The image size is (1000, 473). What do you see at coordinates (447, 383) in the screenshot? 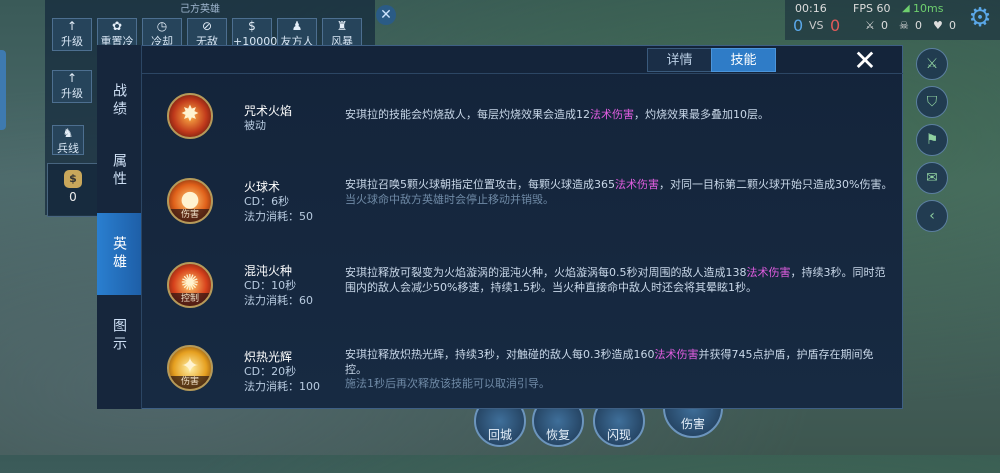
I see `skill-note: 施法1秒后再次释放该技能可以取消引导。` at bounding box center [447, 383].